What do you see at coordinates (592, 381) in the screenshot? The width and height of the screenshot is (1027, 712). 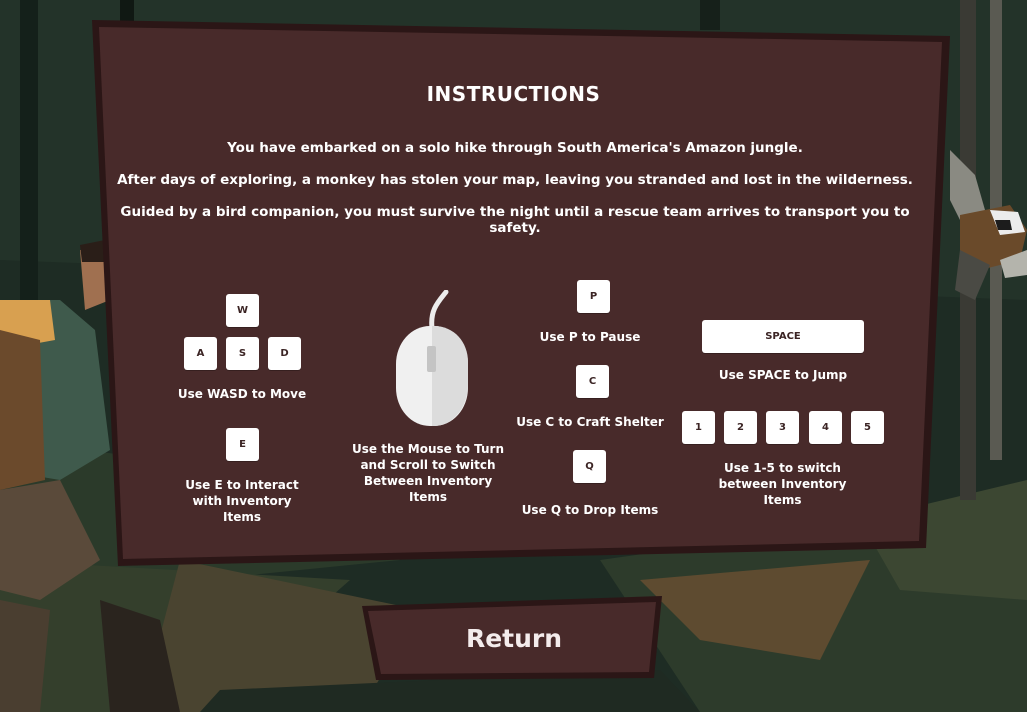 I see `key-c: C` at bounding box center [592, 381].